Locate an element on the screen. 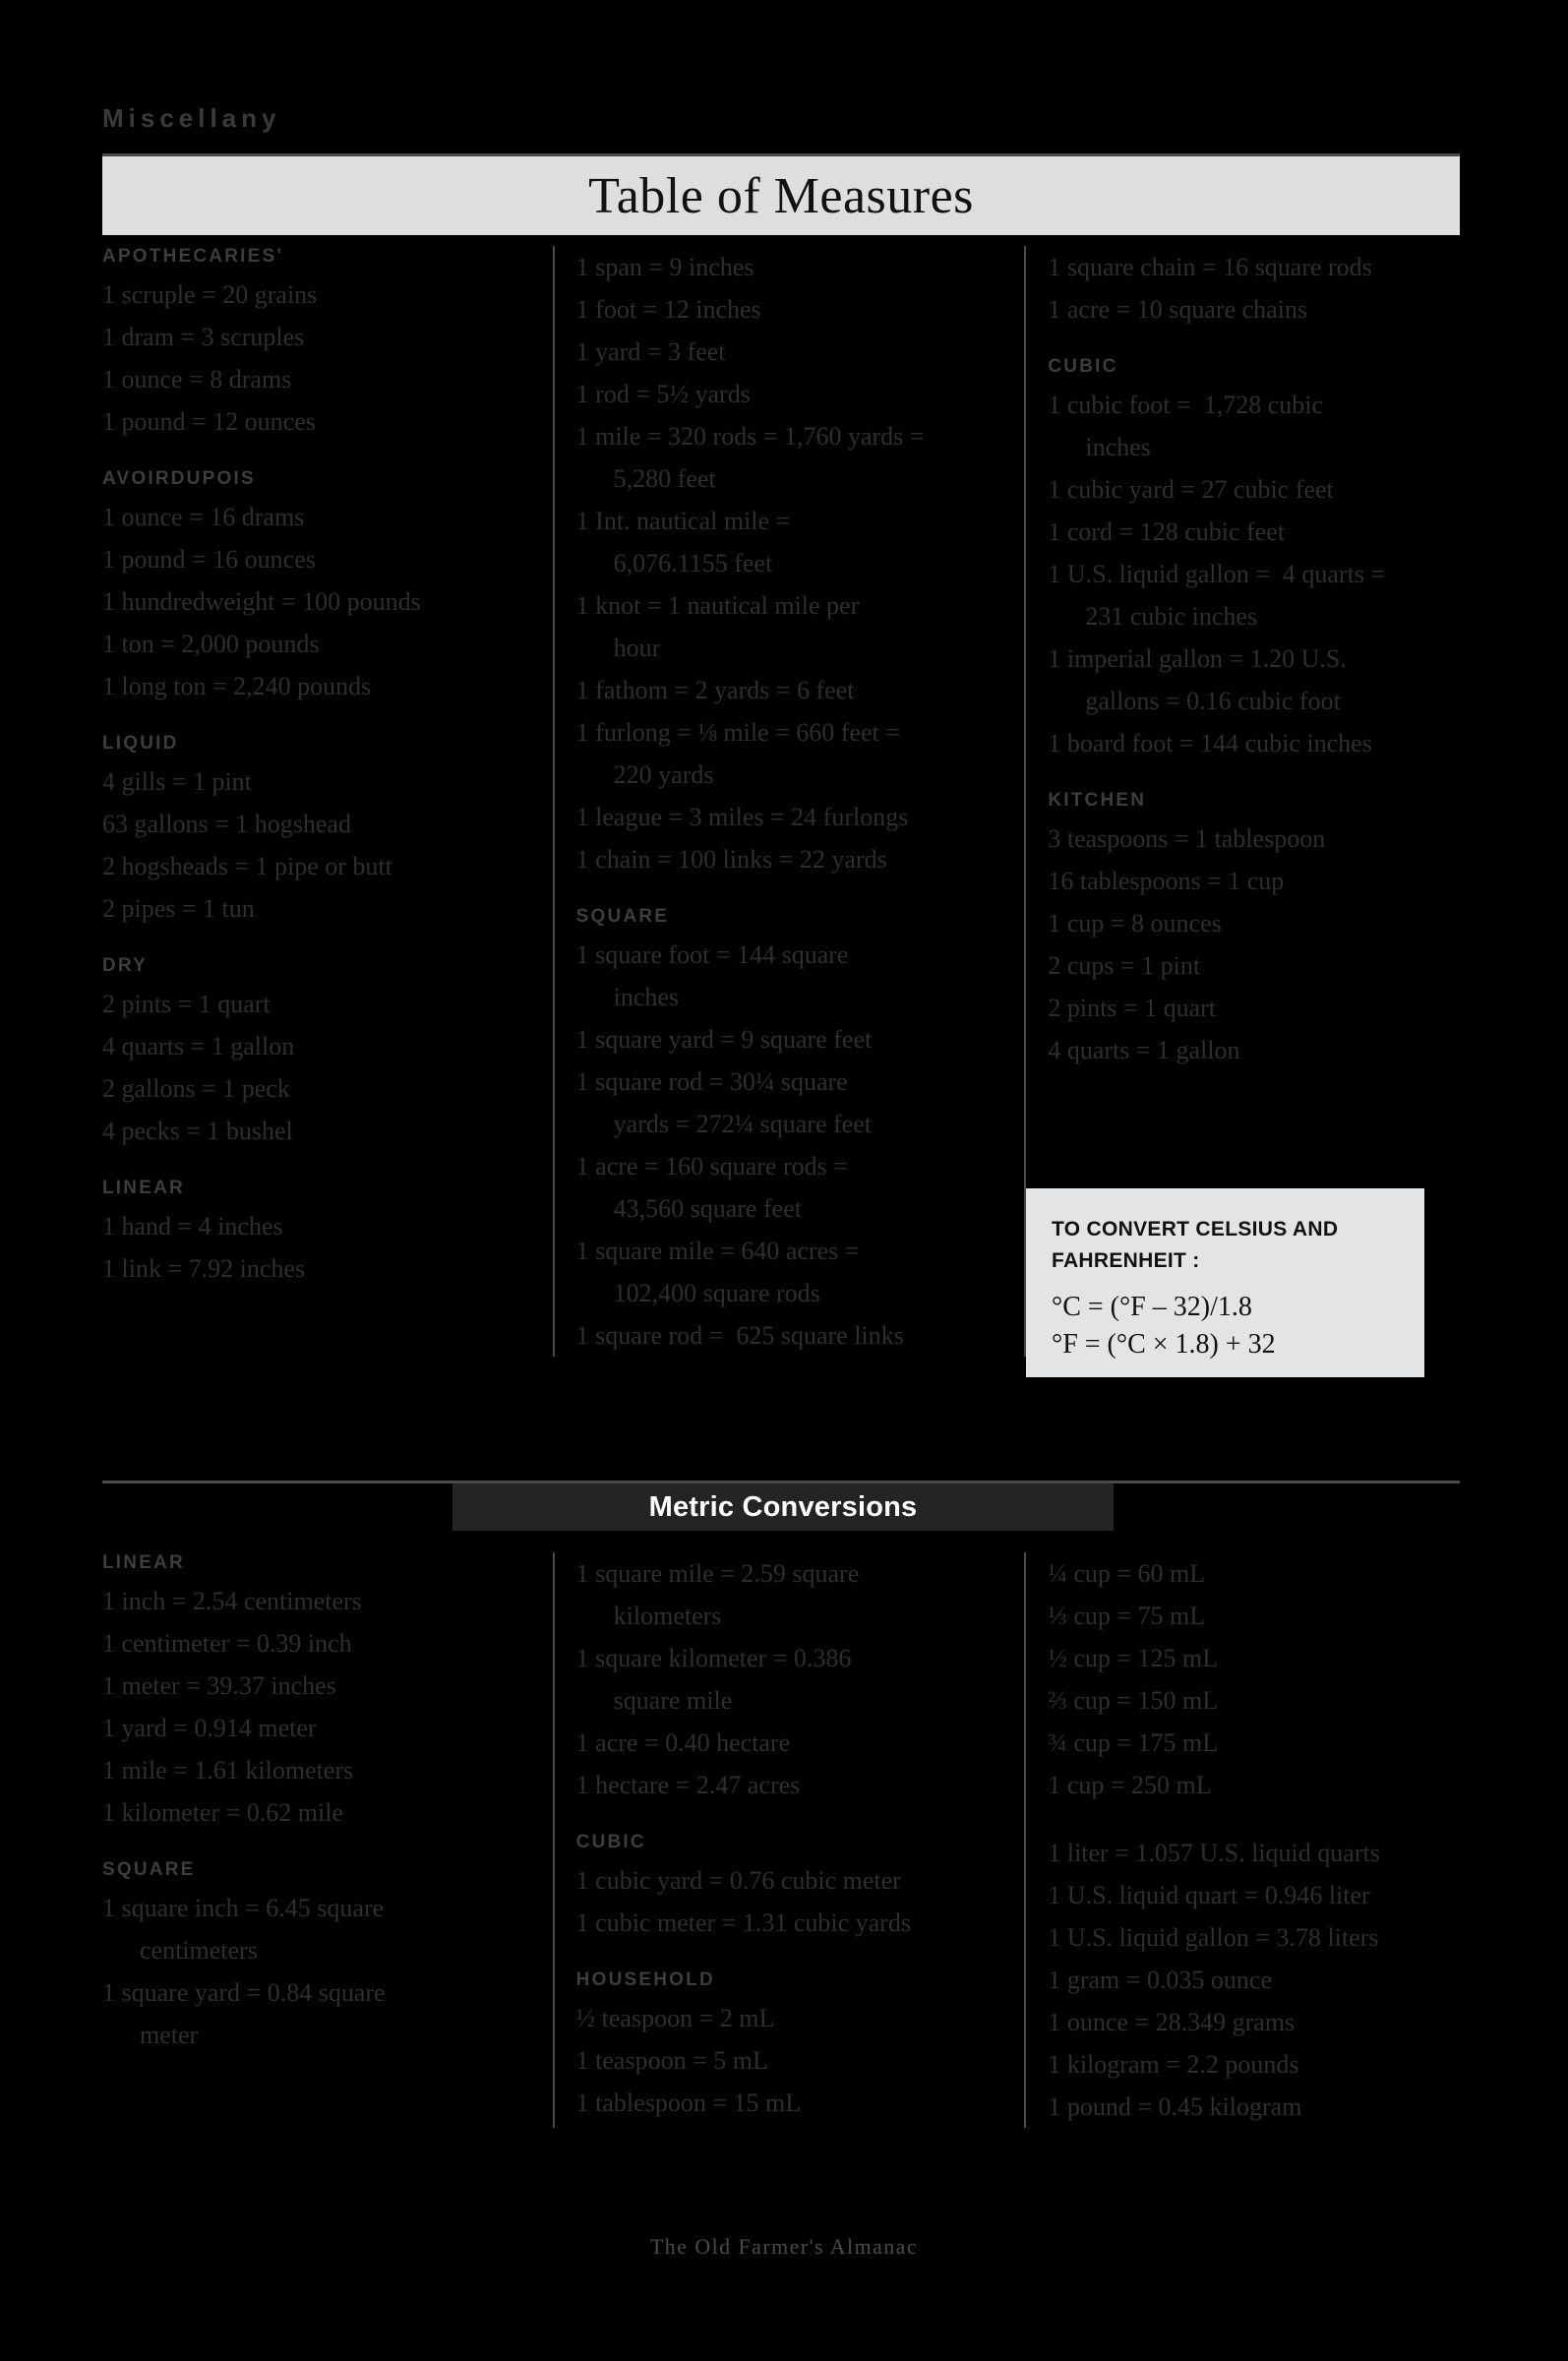 The height and width of the screenshot is (2361, 1568). measure-line: 4 pecks = 1 bushel is located at coordinates (197, 1131).